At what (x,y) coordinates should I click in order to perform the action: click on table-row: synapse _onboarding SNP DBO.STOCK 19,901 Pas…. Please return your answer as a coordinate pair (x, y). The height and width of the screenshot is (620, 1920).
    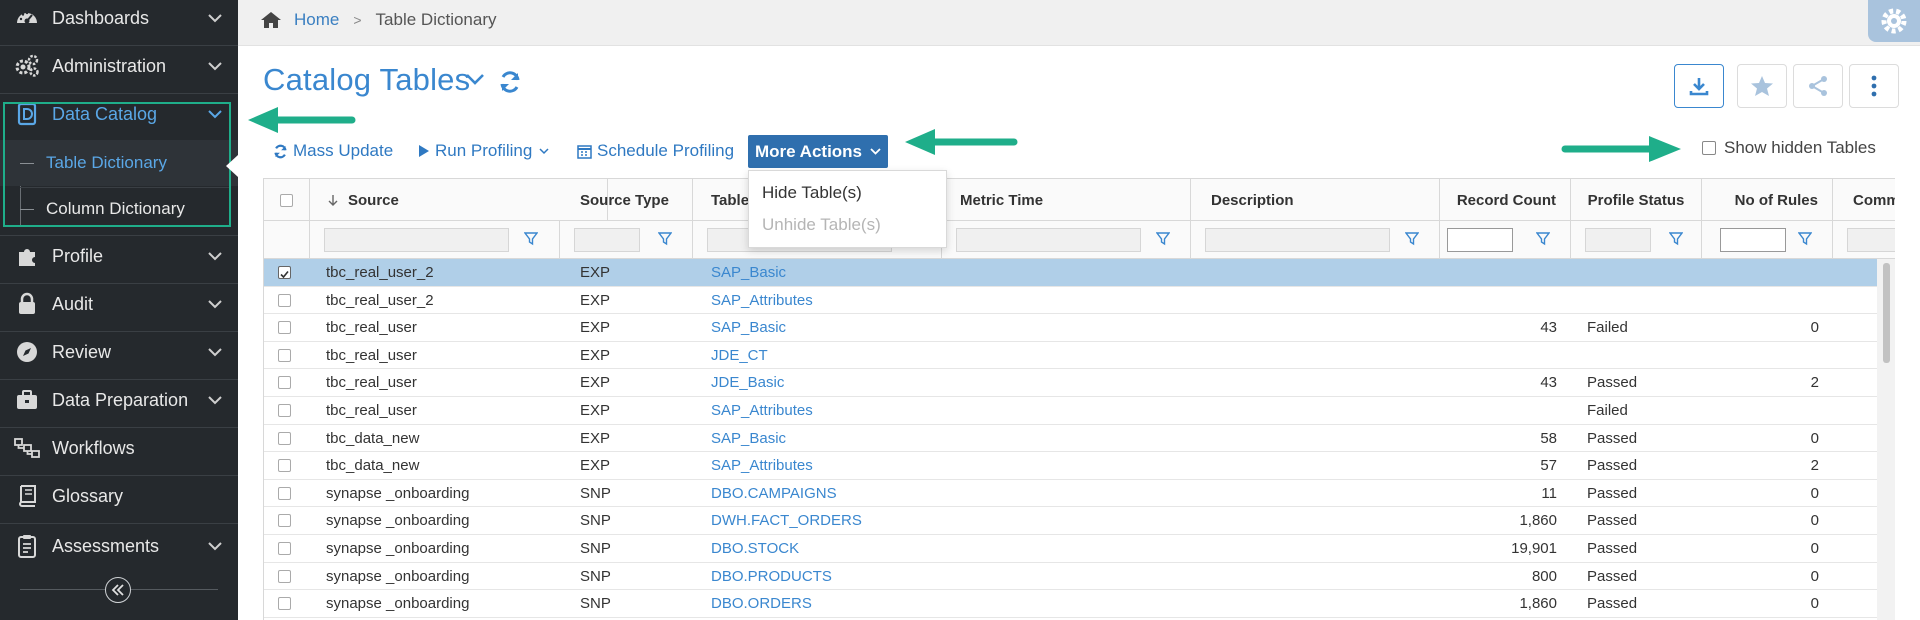
    Looking at the image, I should click on (1070, 549).